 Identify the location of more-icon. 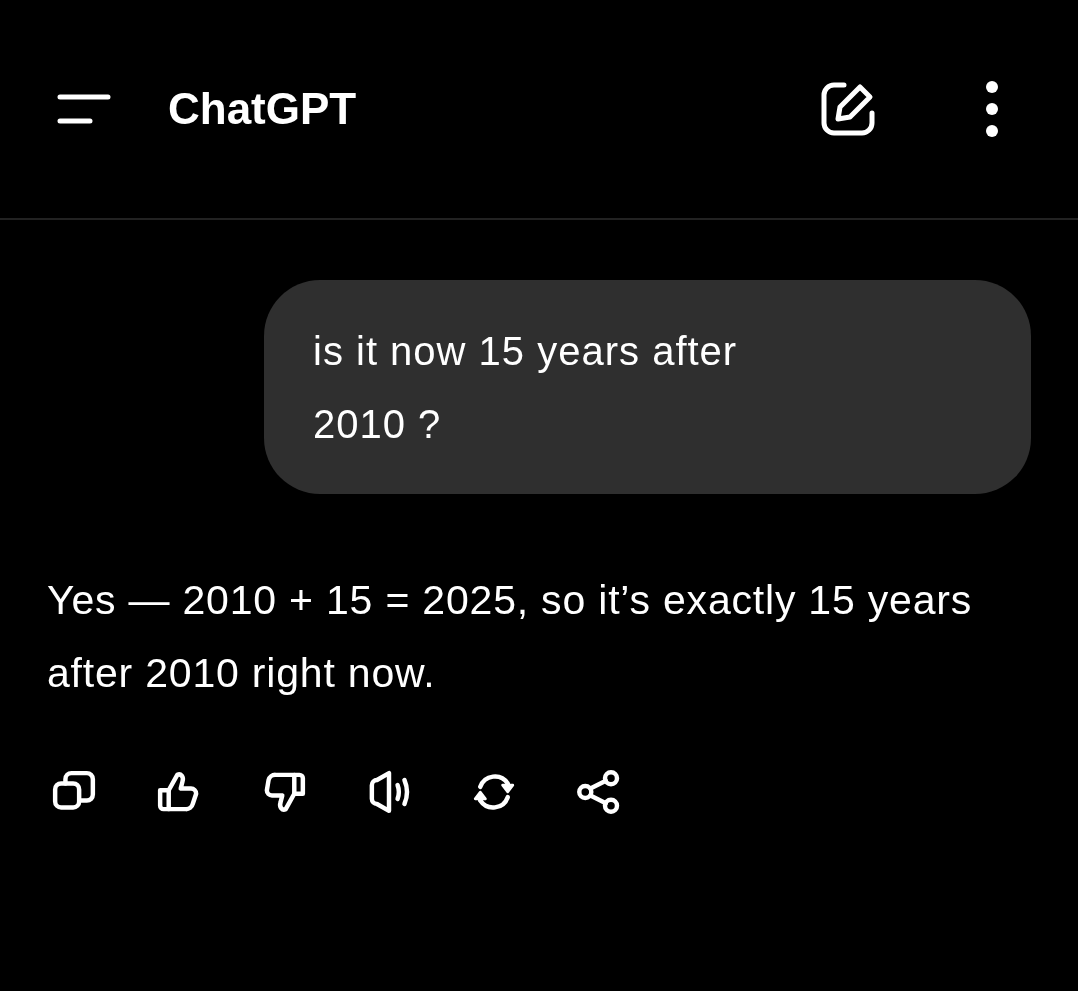
(992, 109).